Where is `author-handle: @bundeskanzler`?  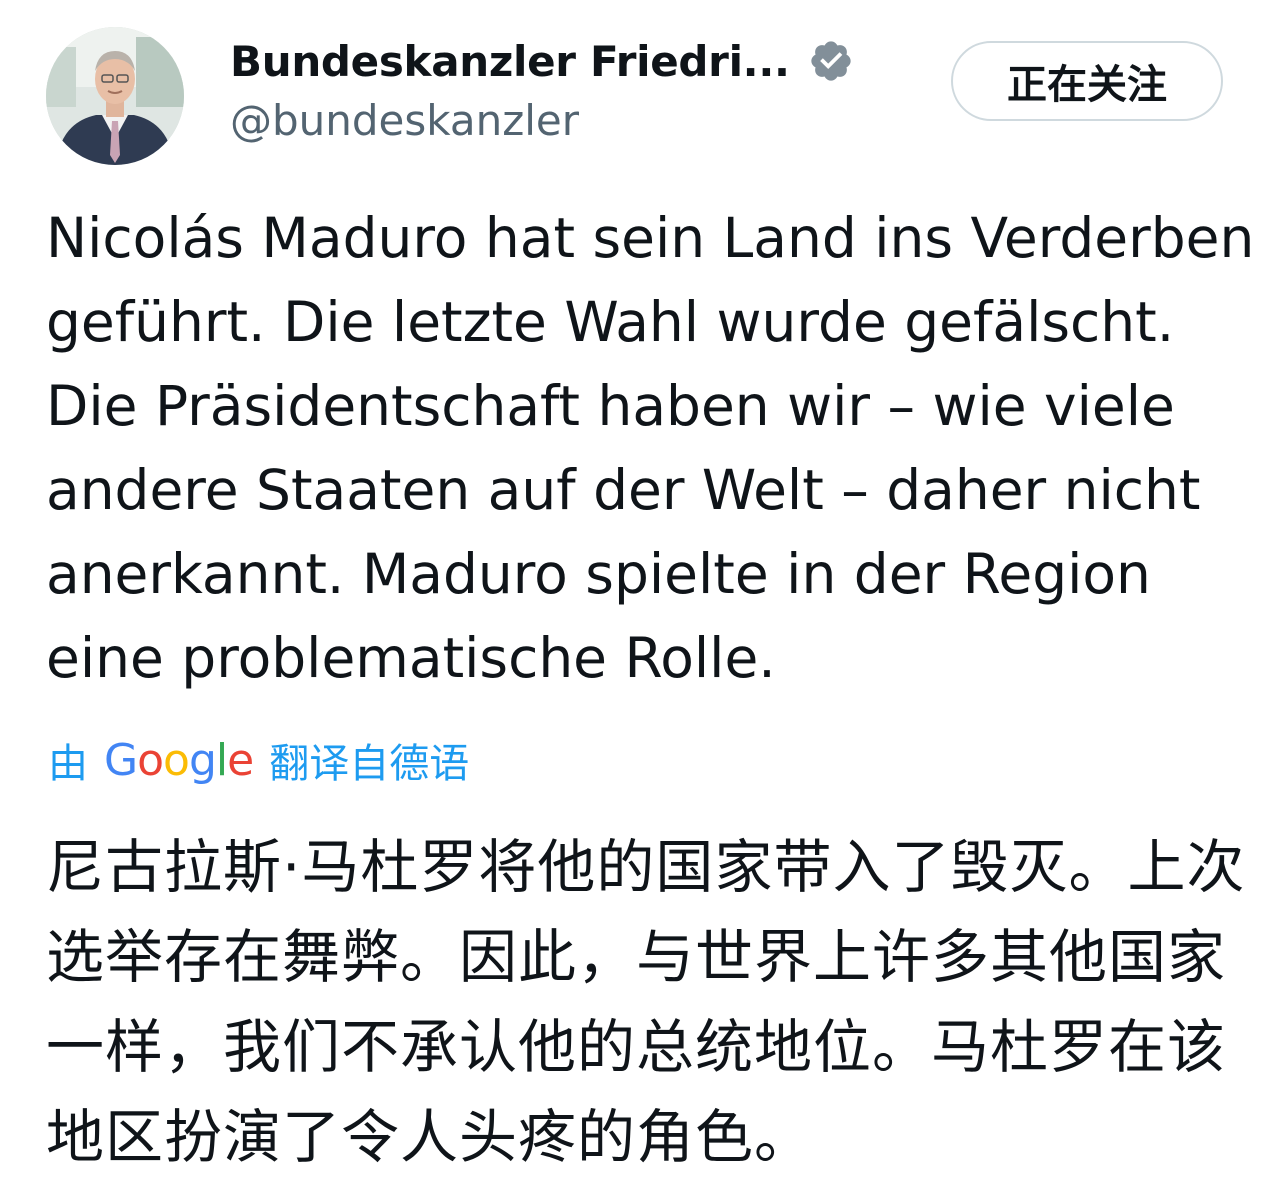 author-handle: @bundeskanzler is located at coordinates (404, 120).